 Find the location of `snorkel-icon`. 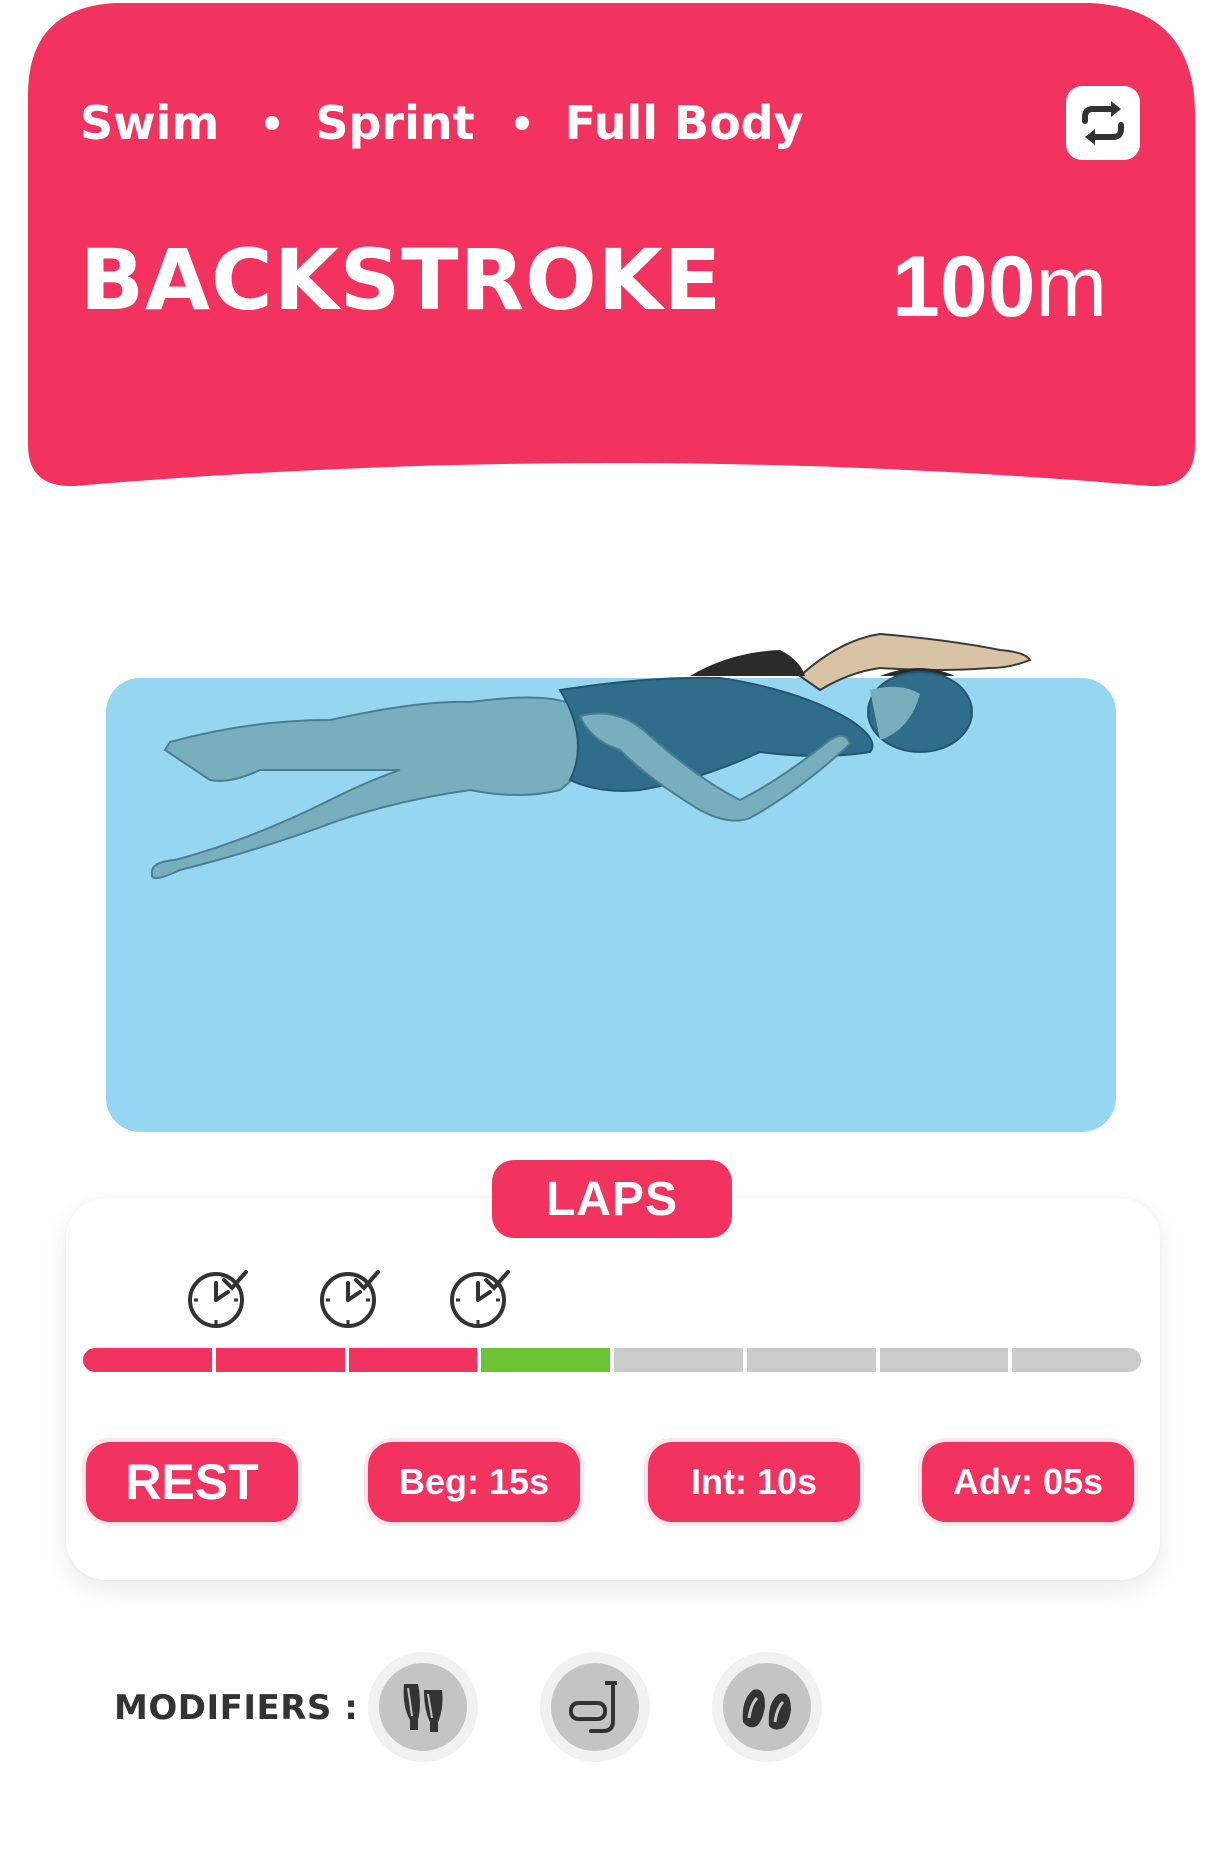

snorkel-icon is located at coordinates (593, 1707).